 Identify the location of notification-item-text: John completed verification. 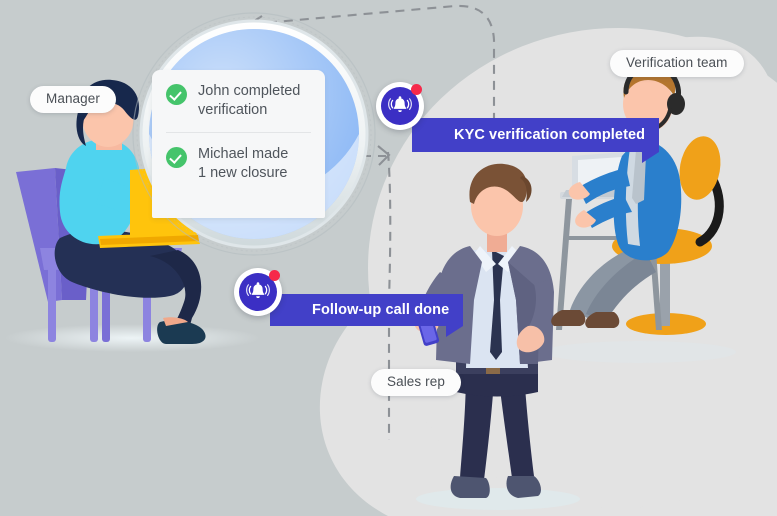
(249, 101).